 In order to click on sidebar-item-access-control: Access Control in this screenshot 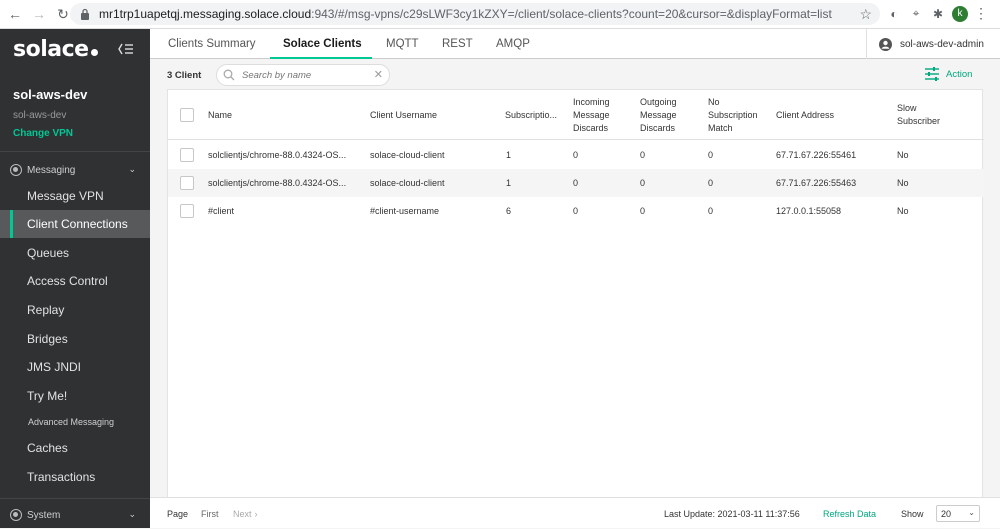, I will do `click(75, 281)`.